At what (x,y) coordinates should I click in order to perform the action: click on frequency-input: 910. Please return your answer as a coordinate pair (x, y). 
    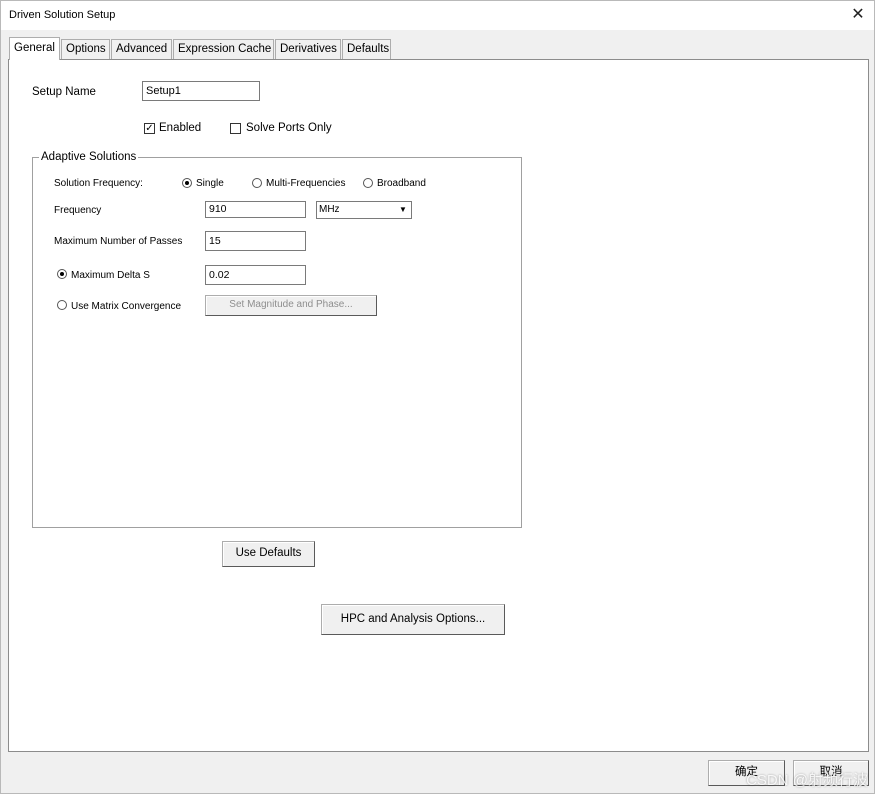
    Looking at the image, I should click on (255, 209).